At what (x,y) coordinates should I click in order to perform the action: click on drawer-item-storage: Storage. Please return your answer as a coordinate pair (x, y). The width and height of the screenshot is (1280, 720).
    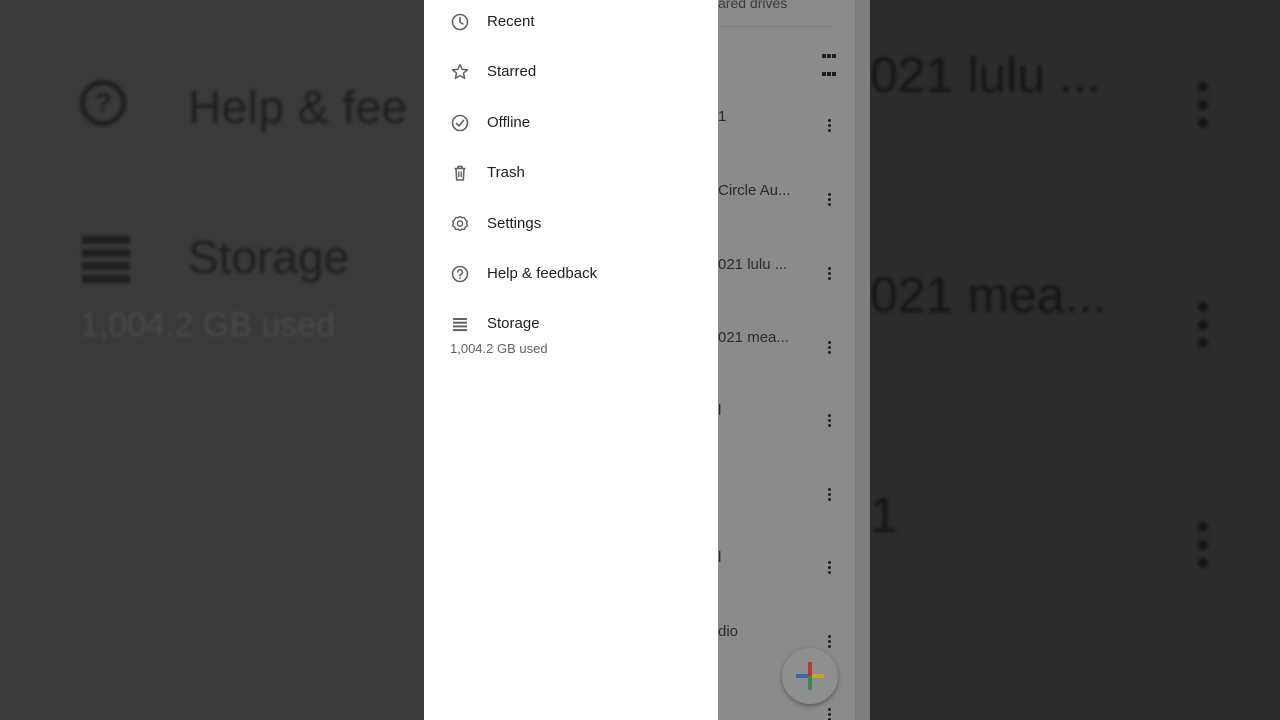
    Looking at the image, I should click on (571, 324).